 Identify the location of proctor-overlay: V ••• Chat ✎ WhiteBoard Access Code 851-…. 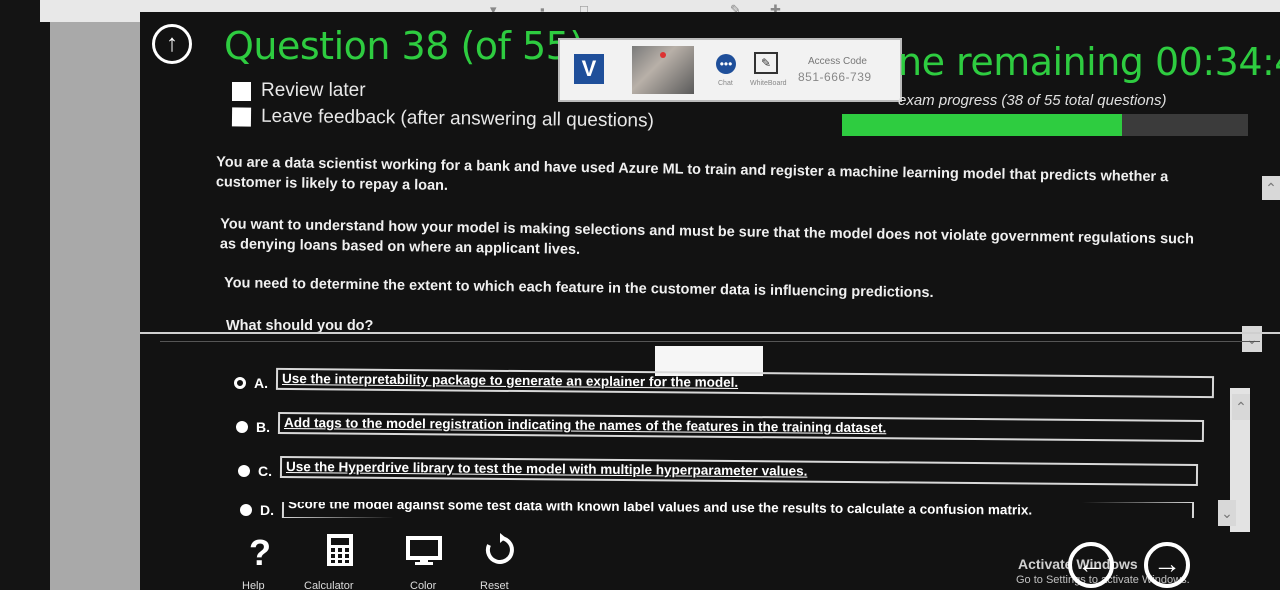
(730, 70).